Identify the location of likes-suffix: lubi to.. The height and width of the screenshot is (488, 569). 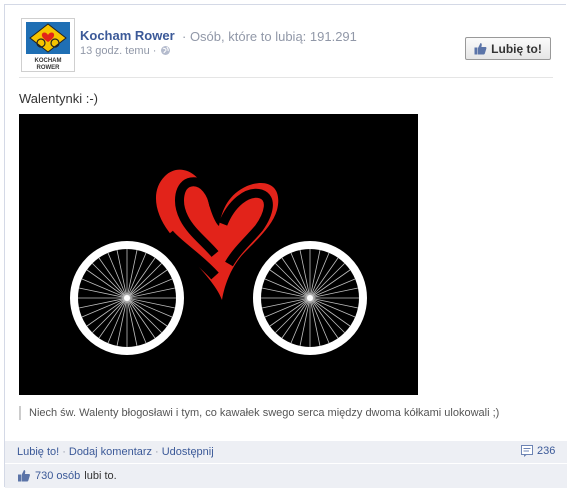
(100, 475).